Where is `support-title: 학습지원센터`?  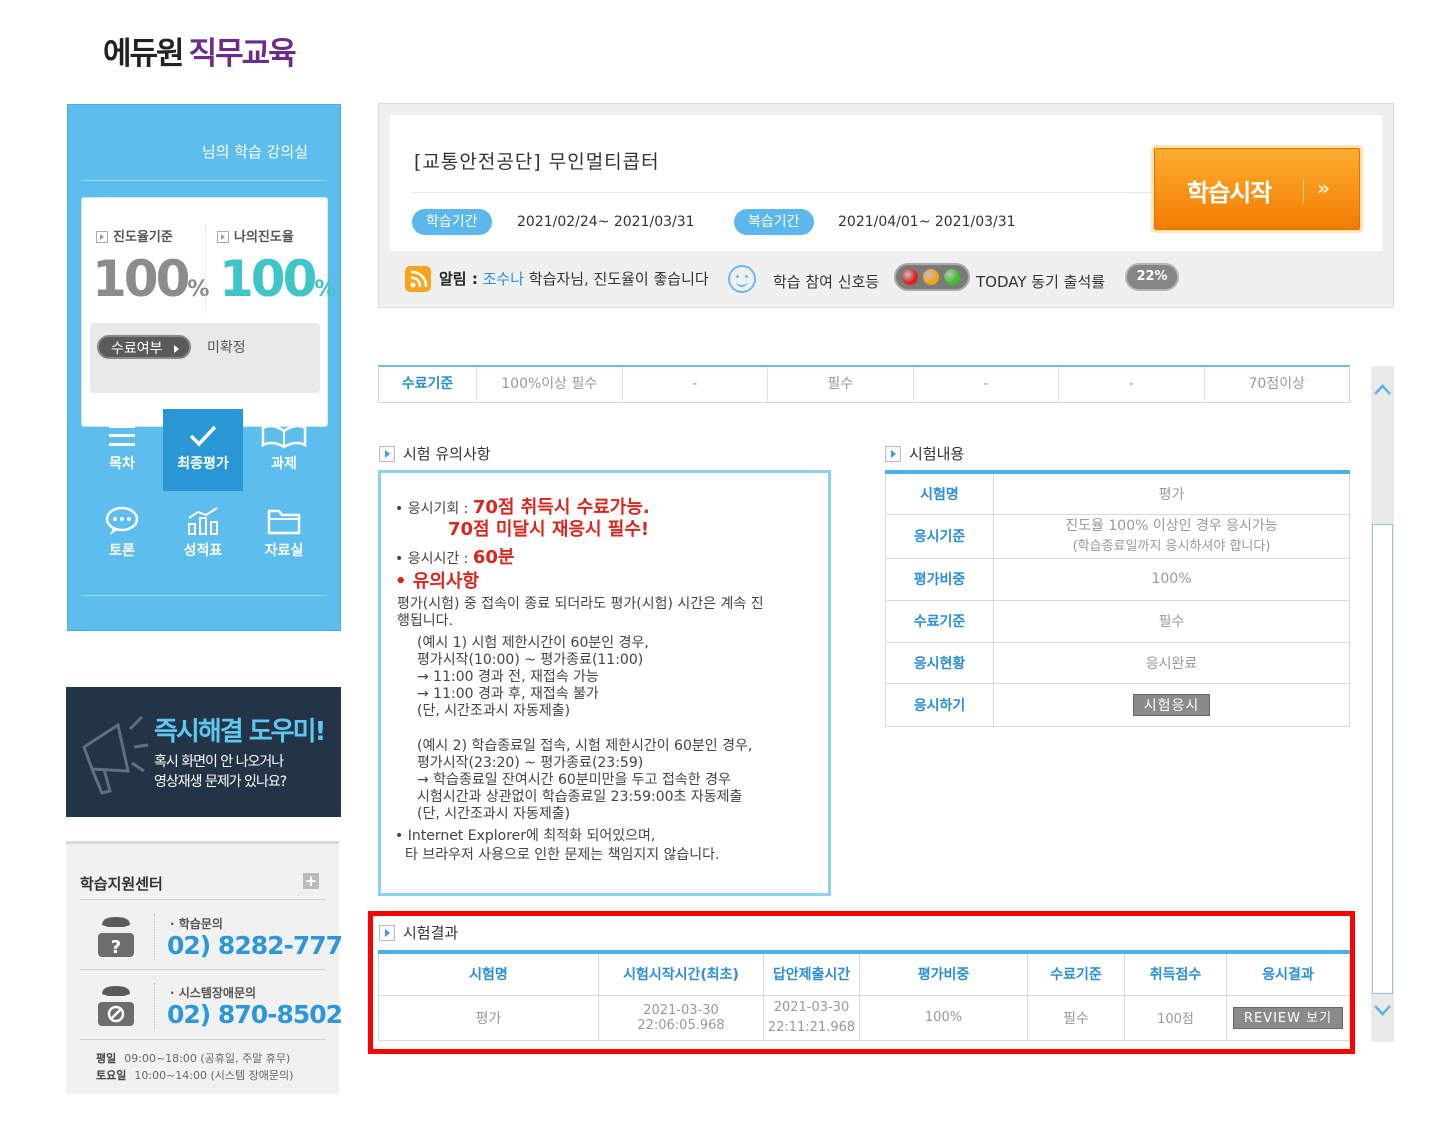 support-title: 학습지원센터 is located at coordinates (121, 884).